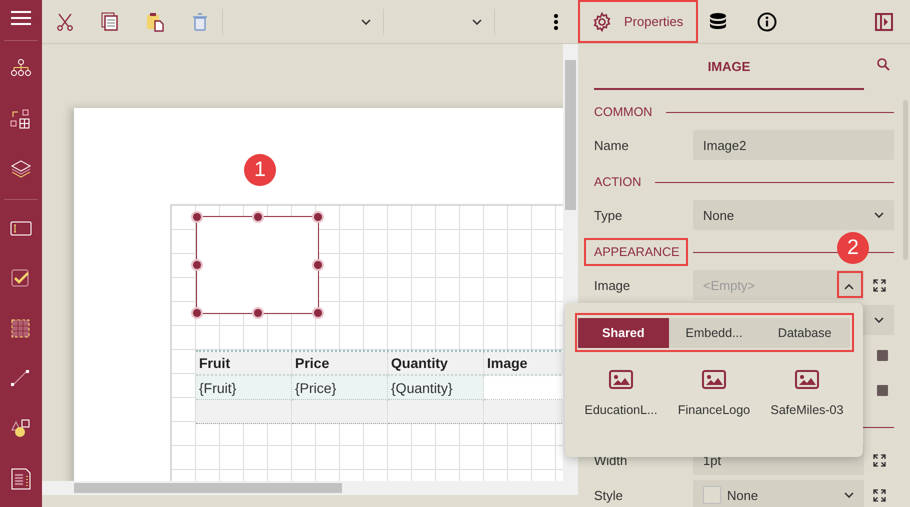 This screenshot has height=507, width=910. What do you see at coordinates (613, 285) in the screenshot?
I see `property-label: Image` at bounding box center [613, 285].